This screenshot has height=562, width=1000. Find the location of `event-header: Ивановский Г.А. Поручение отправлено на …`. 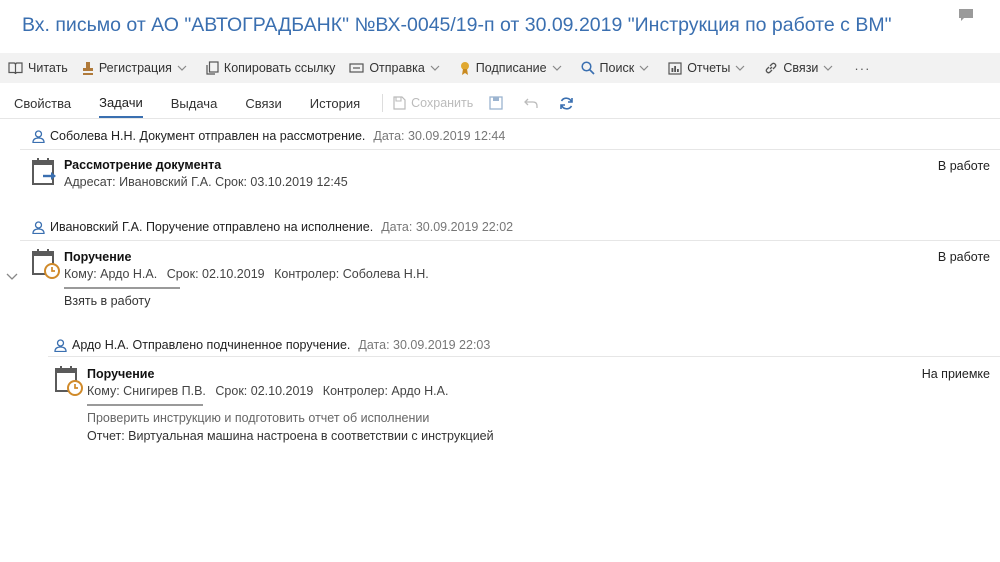

event-header: Ивановский Г.А. Поручение отправлено на … is located at coordinates (272, 227).